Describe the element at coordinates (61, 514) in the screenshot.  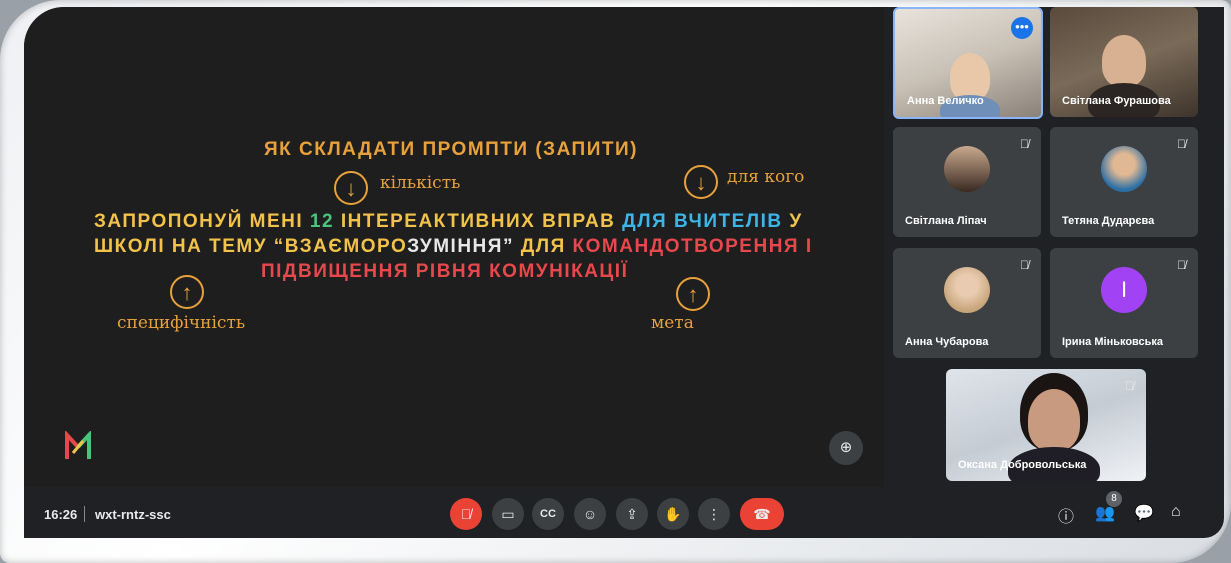
I see `meeting-time: 16:26` at that location.